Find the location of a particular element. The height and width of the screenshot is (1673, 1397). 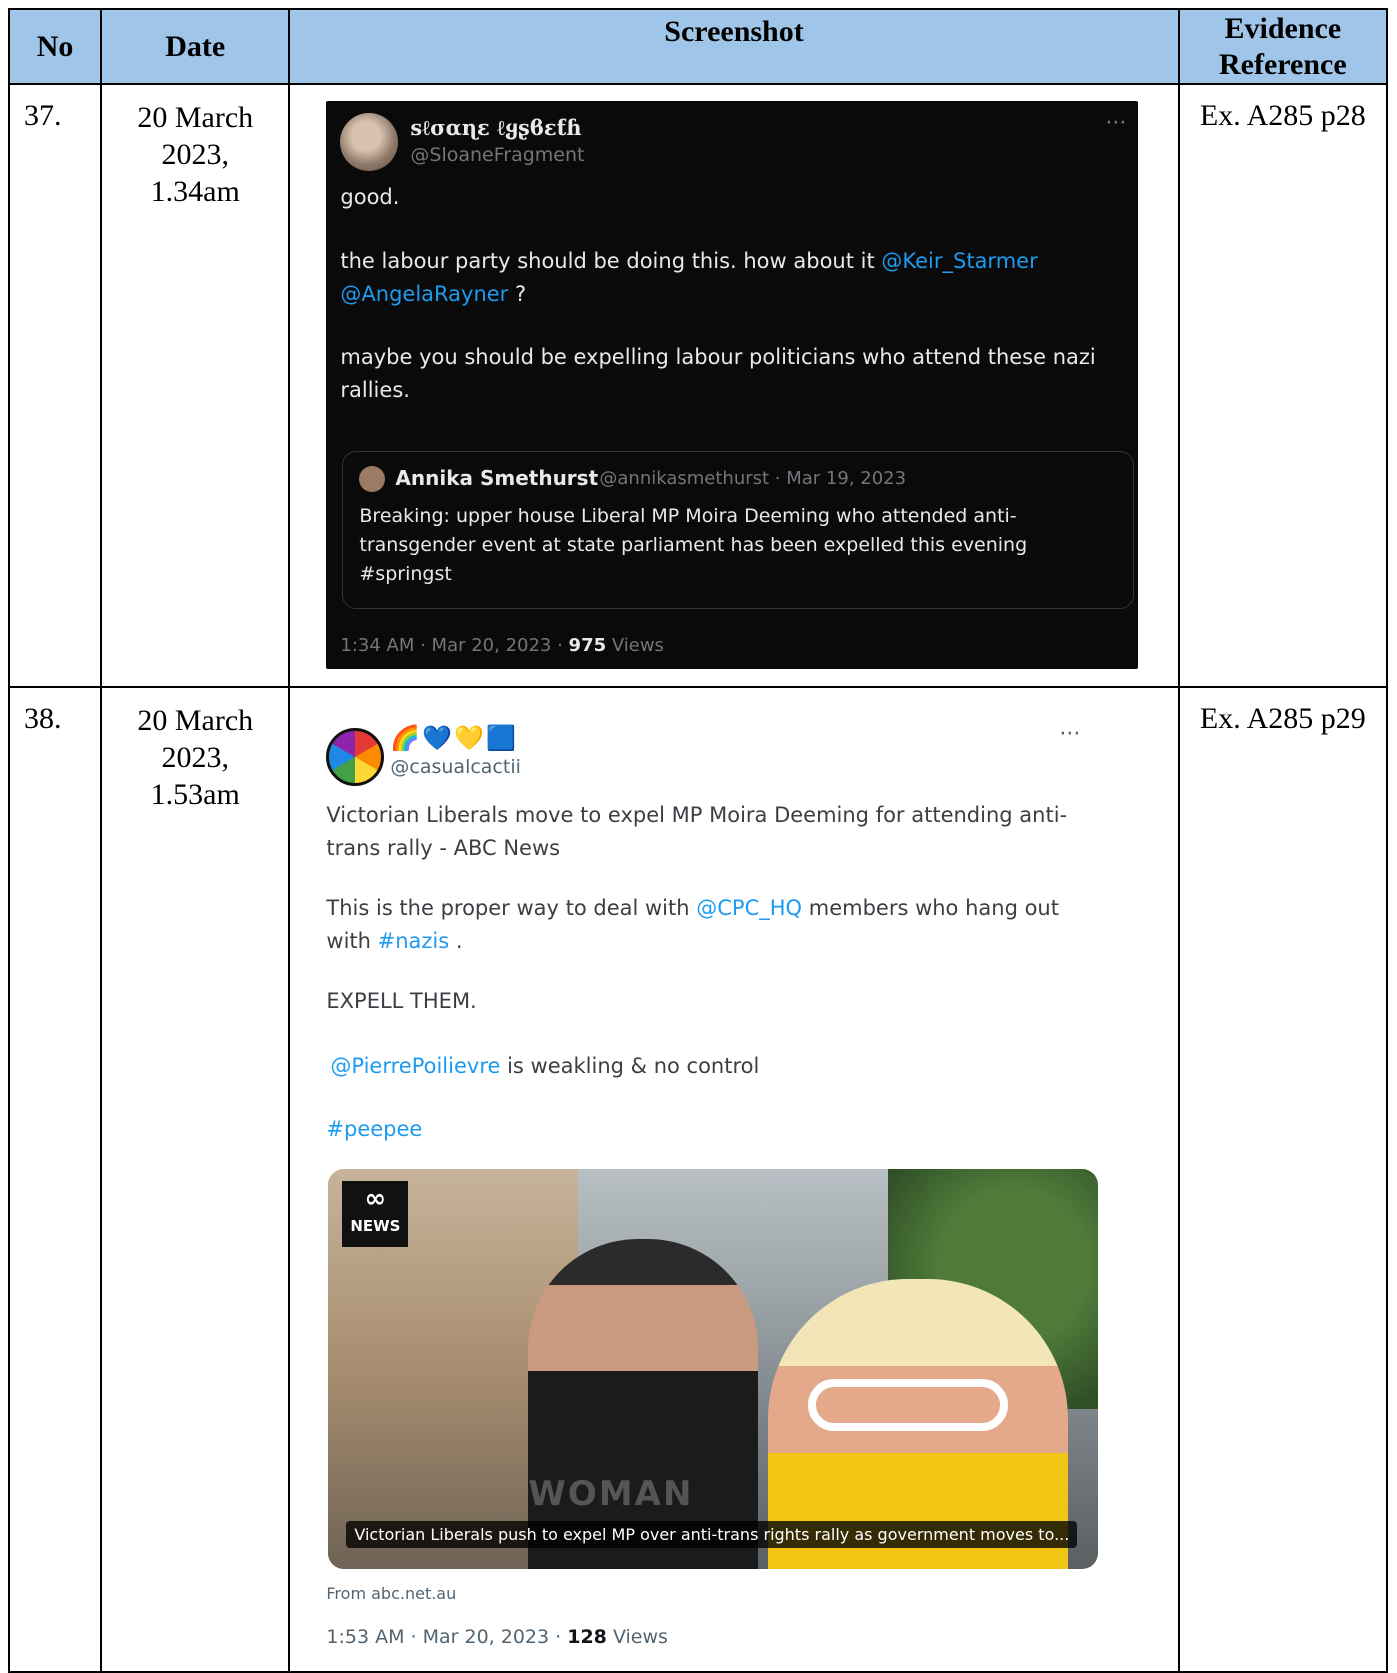

abc-news-logo: ∞ NEWS is located at coordinates (375, 1214).